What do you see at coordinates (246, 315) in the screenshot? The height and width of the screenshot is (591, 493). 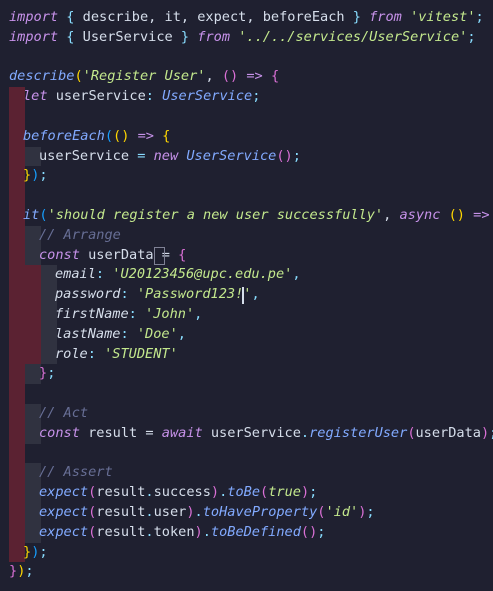 I see `code-line: firstName: 'John',` at bounding box center [246, 315].